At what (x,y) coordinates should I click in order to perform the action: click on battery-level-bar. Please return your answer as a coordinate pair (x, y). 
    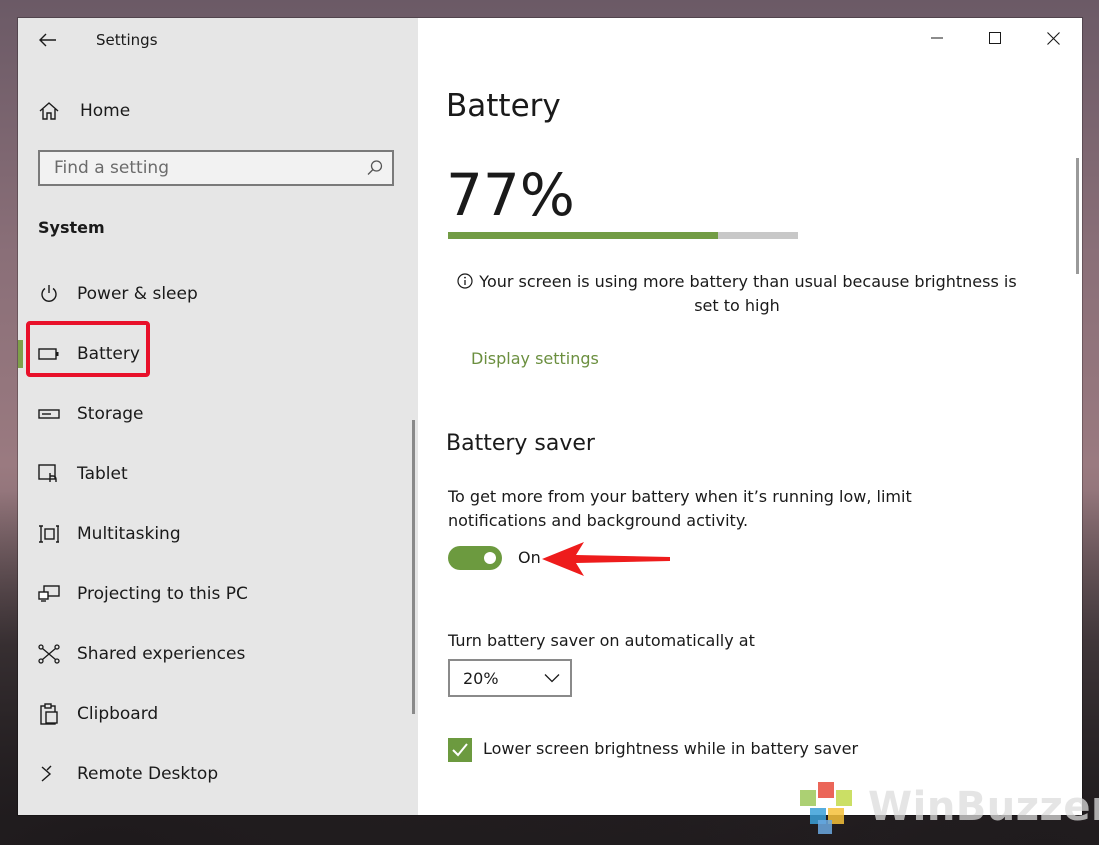
    Looking at the image, I should click on (623, 235).